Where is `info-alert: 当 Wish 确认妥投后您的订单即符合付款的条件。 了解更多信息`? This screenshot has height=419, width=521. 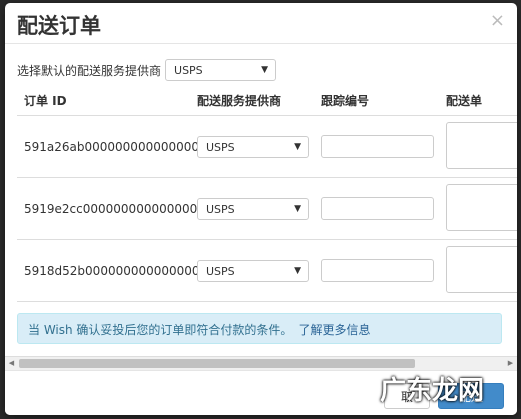
info-alert: 当 Wish 确认妥投后您的订单即符合付款的条件。 了解更多信息 is located at coordinates (259, 328).